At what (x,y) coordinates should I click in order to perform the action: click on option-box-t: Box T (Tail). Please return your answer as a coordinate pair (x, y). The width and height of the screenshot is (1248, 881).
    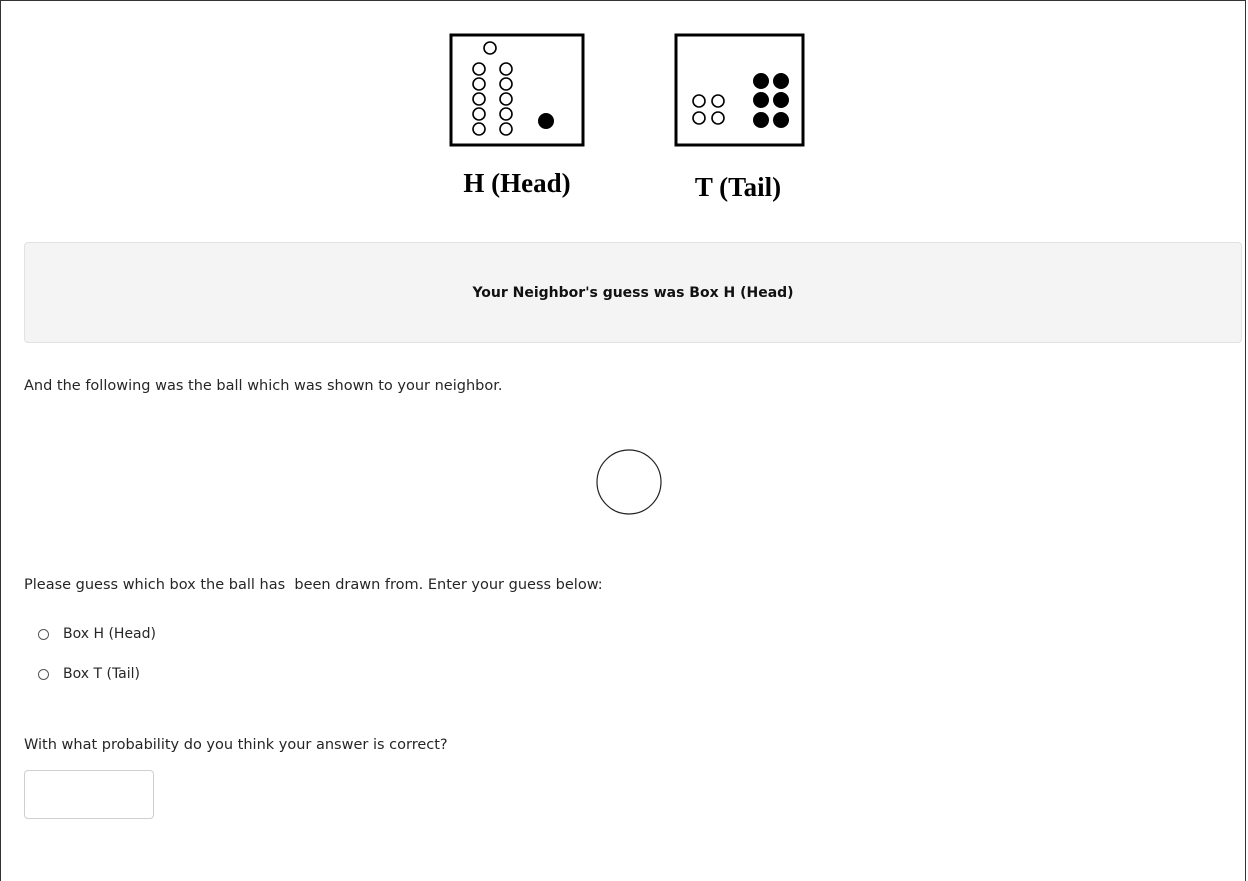
    Looking at the image, I should click on (89, 674).